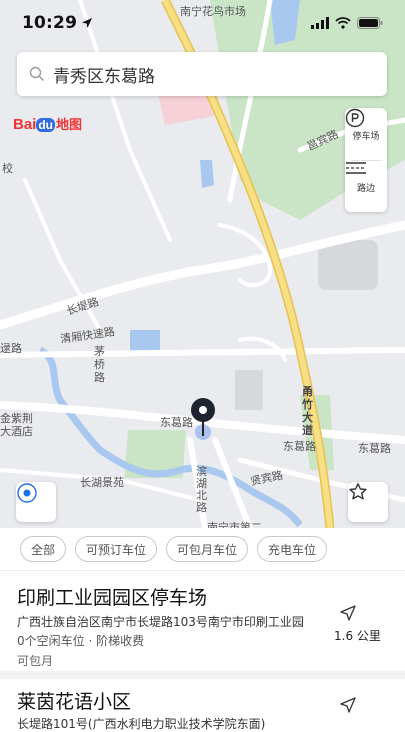 The height and width of the screenshot is (732, 405). What do you see at coordinates (207, 549) in the screenshot?
I see `filter-monthly: 可包月车位` at bounding box center [207, 549].